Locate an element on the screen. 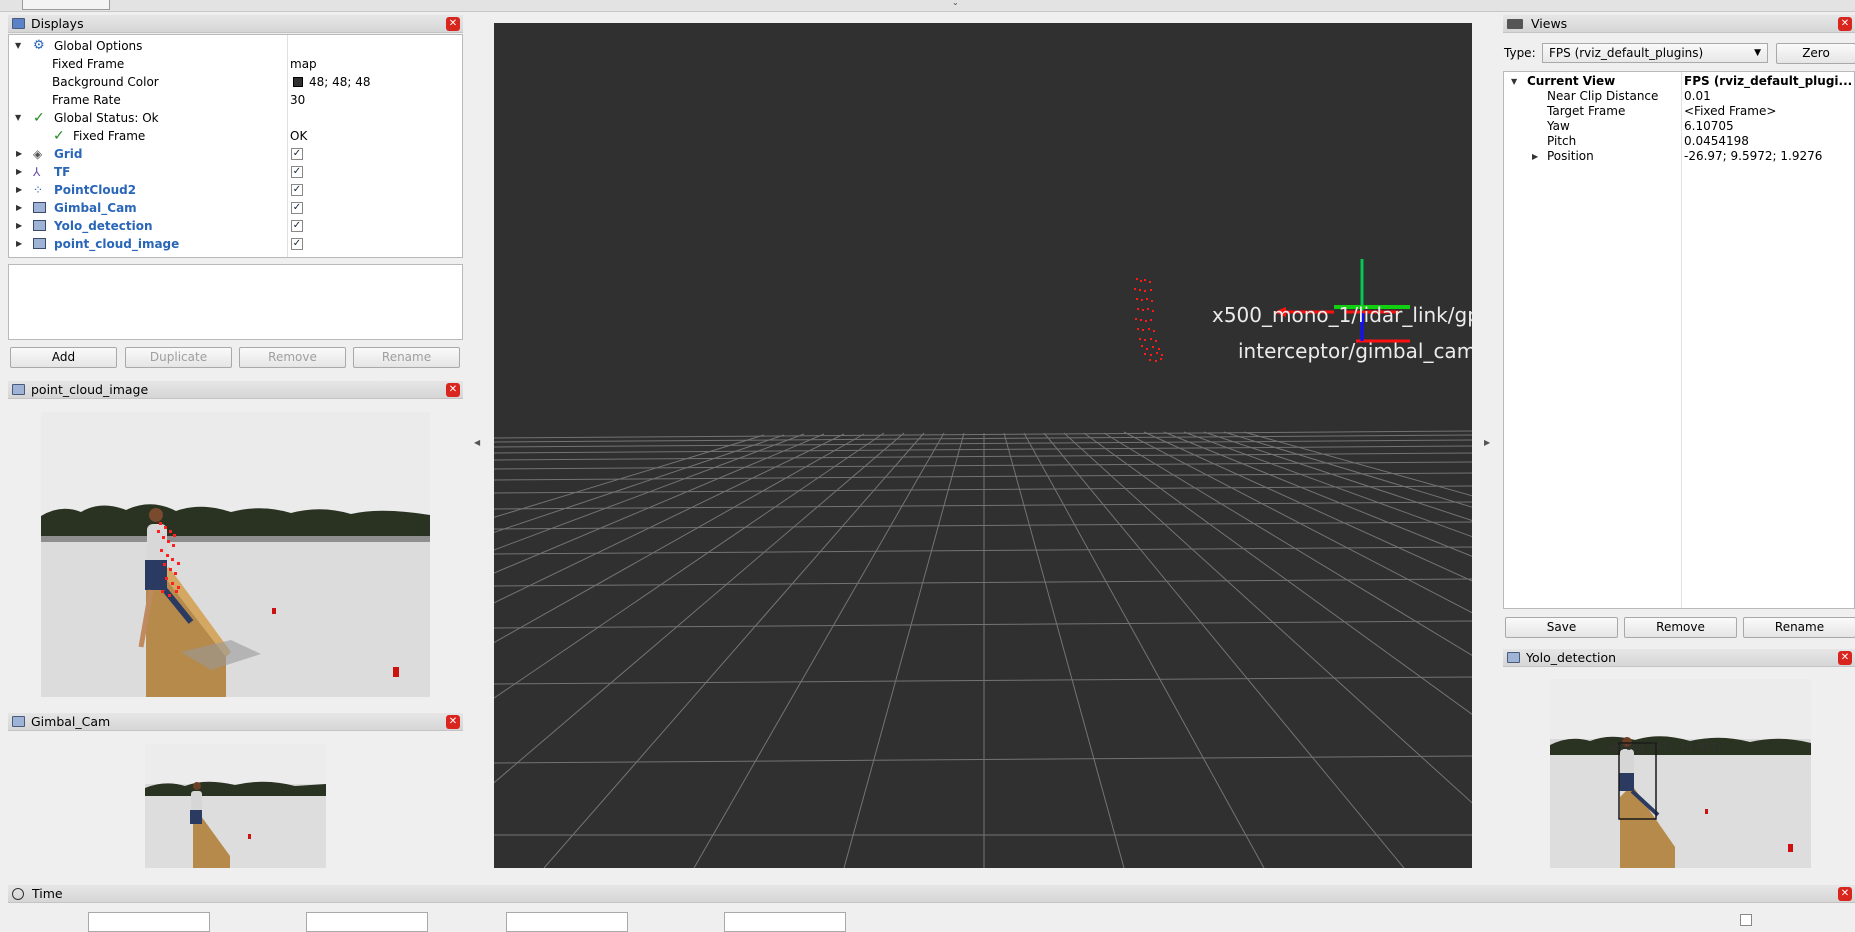 The image size is (1855, 932). prop-value: <Fixed Frame> is located at coordinates (1730, 111).